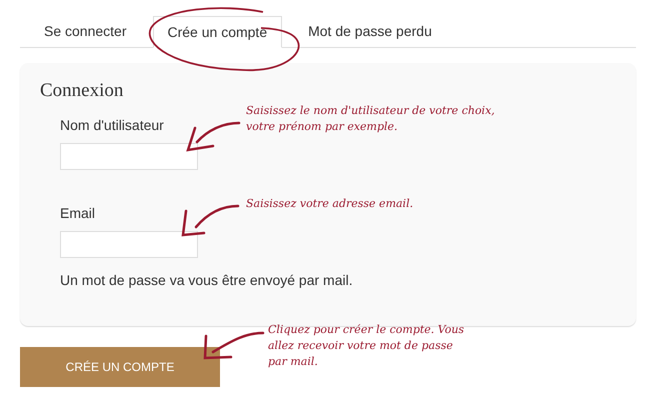  Describe the element at coordinates (370, 119) in the screenshot. I see `annotation-text: Saisissez le nom d'utilisateur de votre choix, votre prénom par exemple.` at that location.